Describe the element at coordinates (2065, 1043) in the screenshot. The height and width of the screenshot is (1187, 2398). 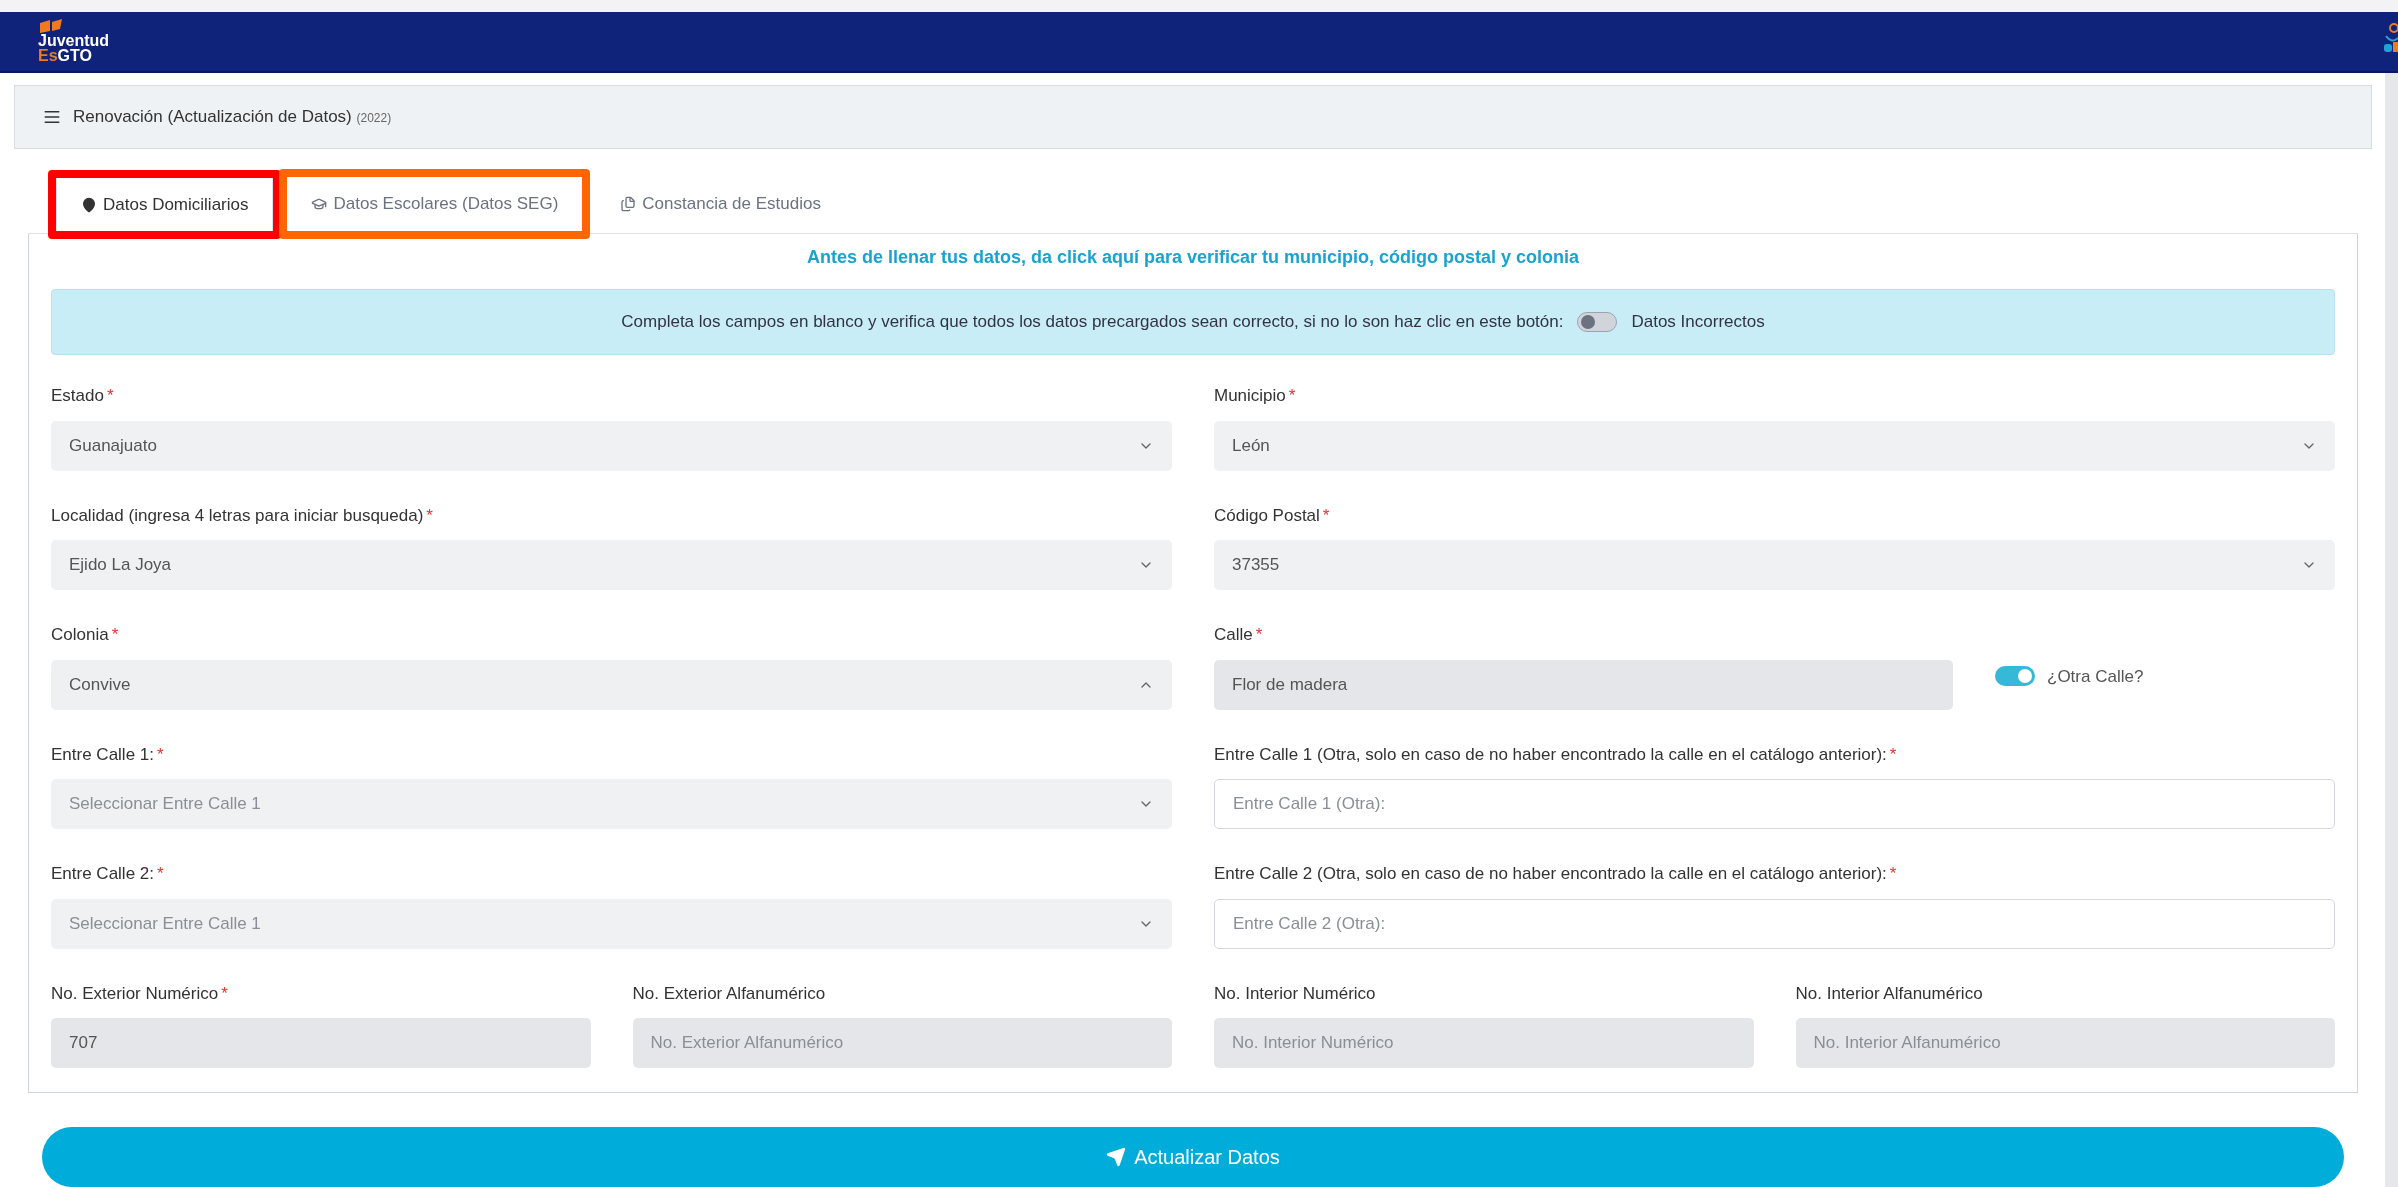
I see `input-field: No. Interior Alfanumérico` at that location.